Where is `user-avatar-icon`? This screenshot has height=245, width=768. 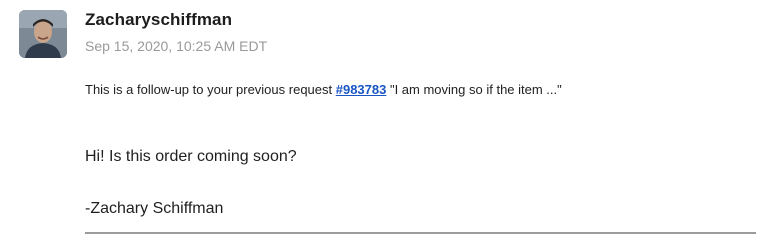 user-avatar-icon is located at coordinates (43, 34).